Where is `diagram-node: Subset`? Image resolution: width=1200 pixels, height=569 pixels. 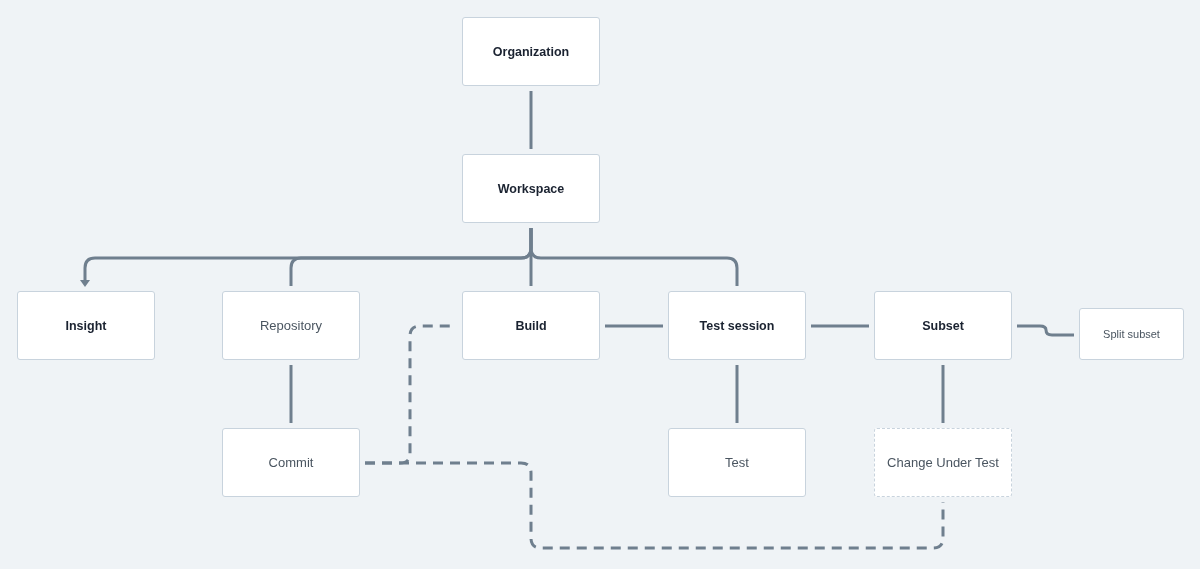
diagram-node: Subset is located at coordinates (943, 325).